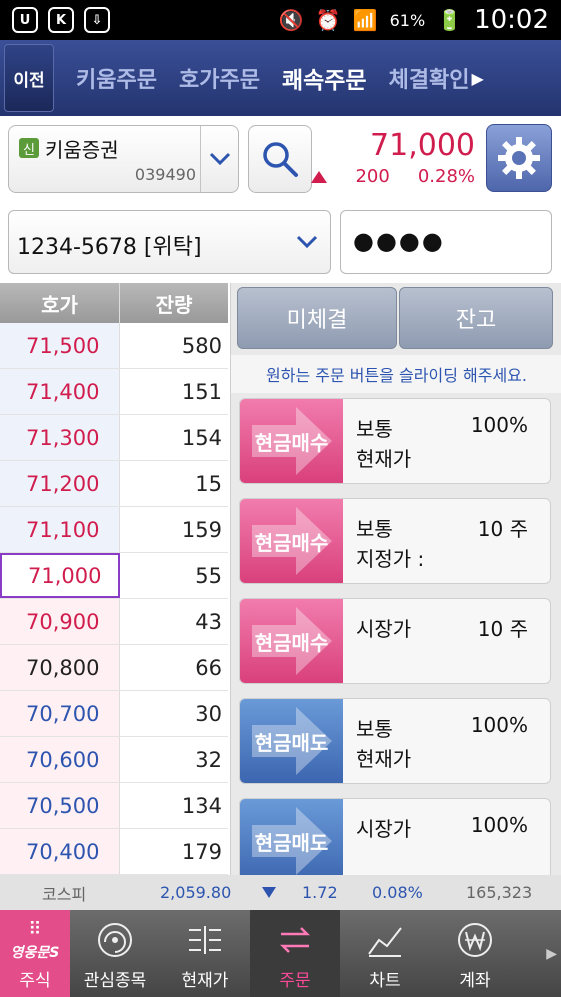 The width and height of the screenshot is (561, 997). I want to click on gear-icon, so click(519, 158).